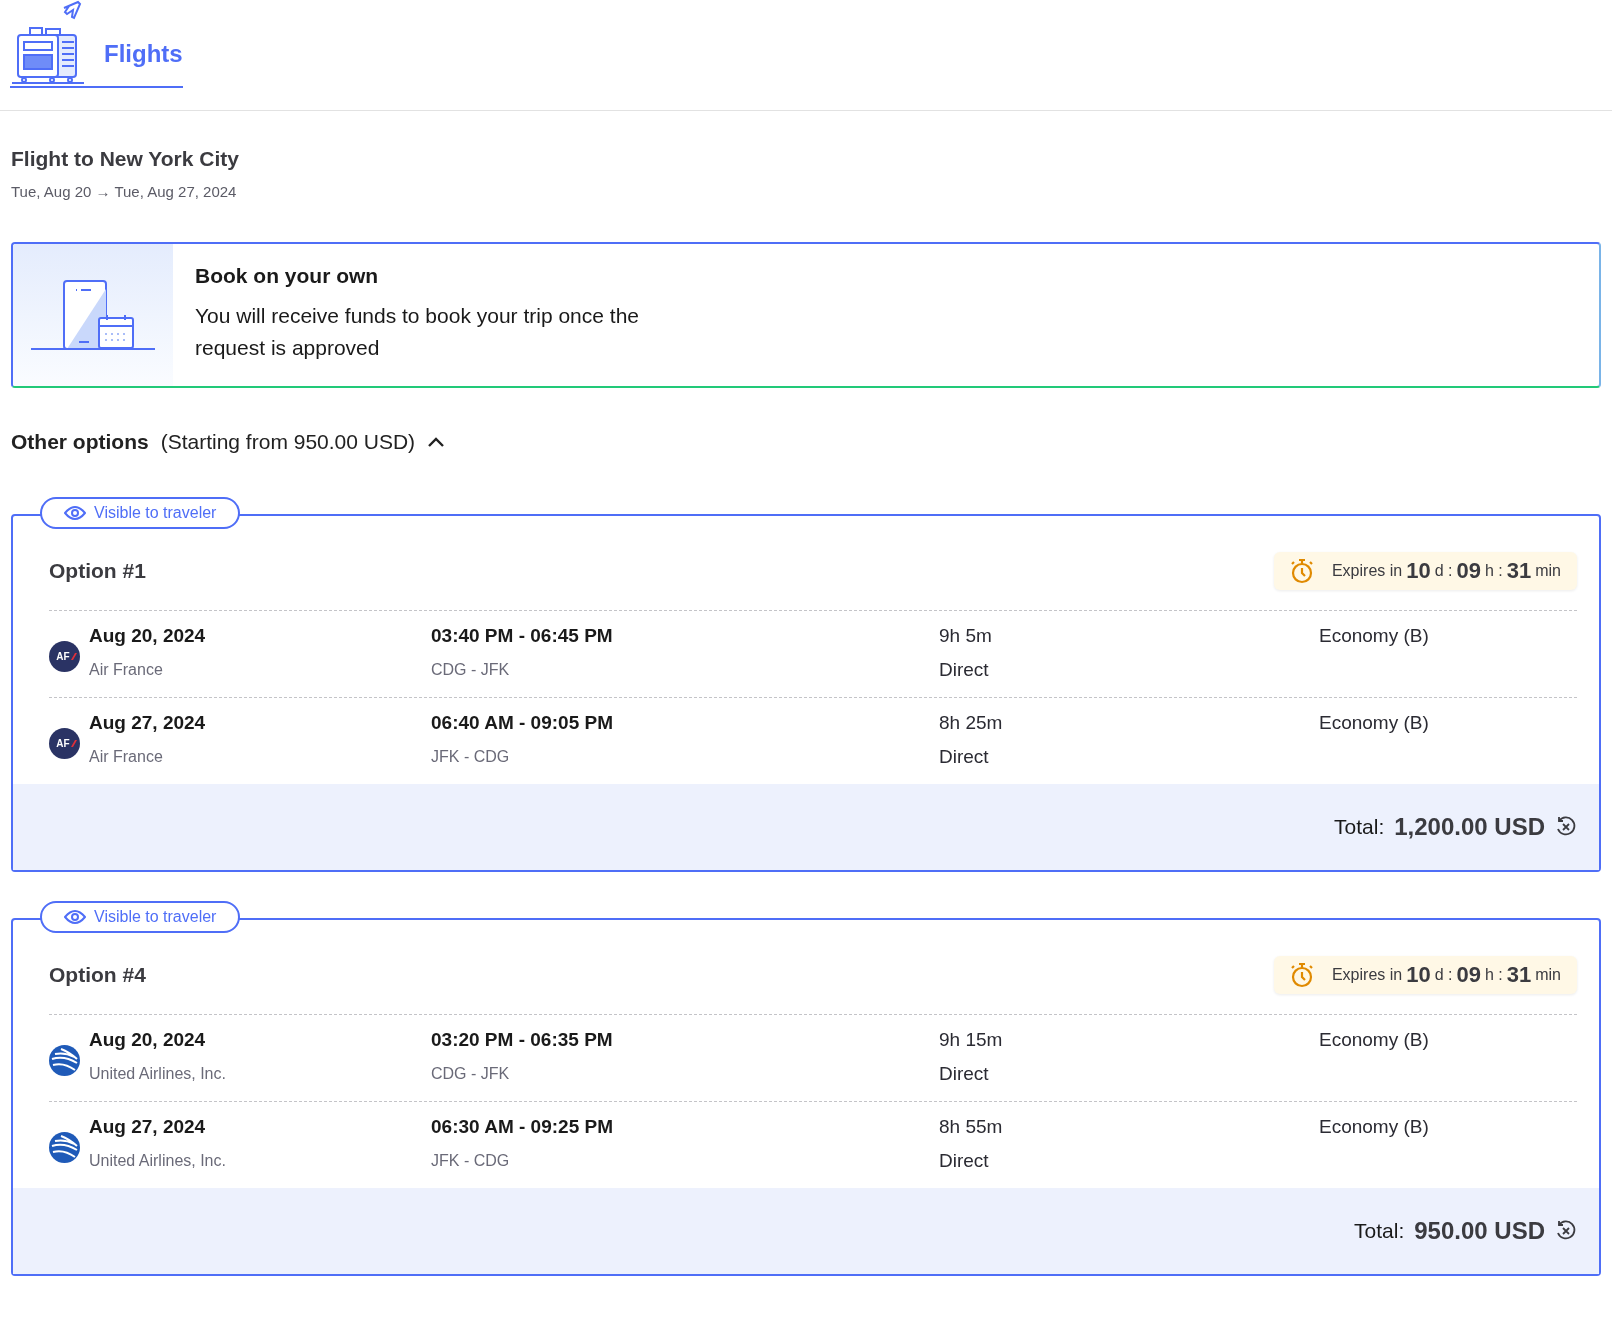 This screenshot has width=1612, height=1322. What do you see at coordinates (971, 1127) in the screenshot?
I see `flight-duration: 8h 55m` at bounding box center [971, 1127].